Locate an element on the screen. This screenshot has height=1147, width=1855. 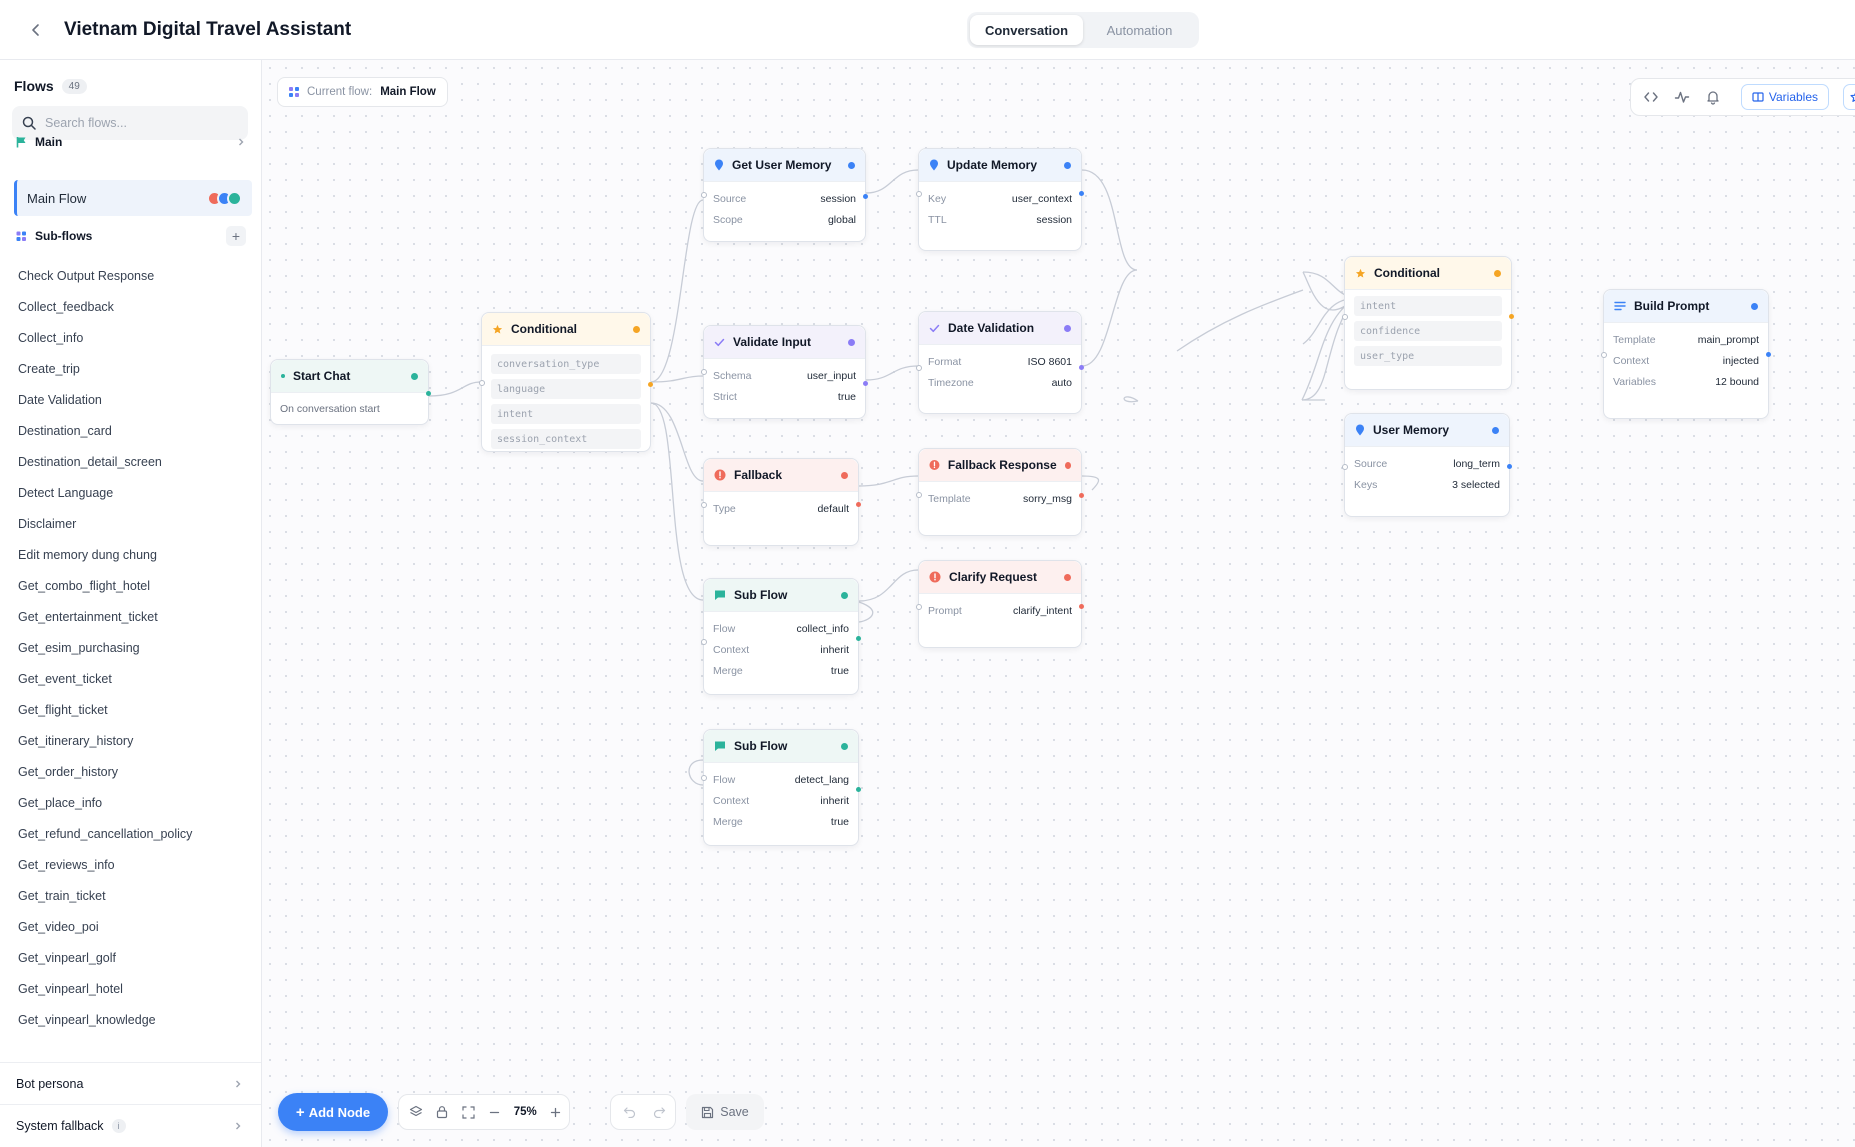
subflow-item: Destination_detail_screen is located at coordinates (133, 461).